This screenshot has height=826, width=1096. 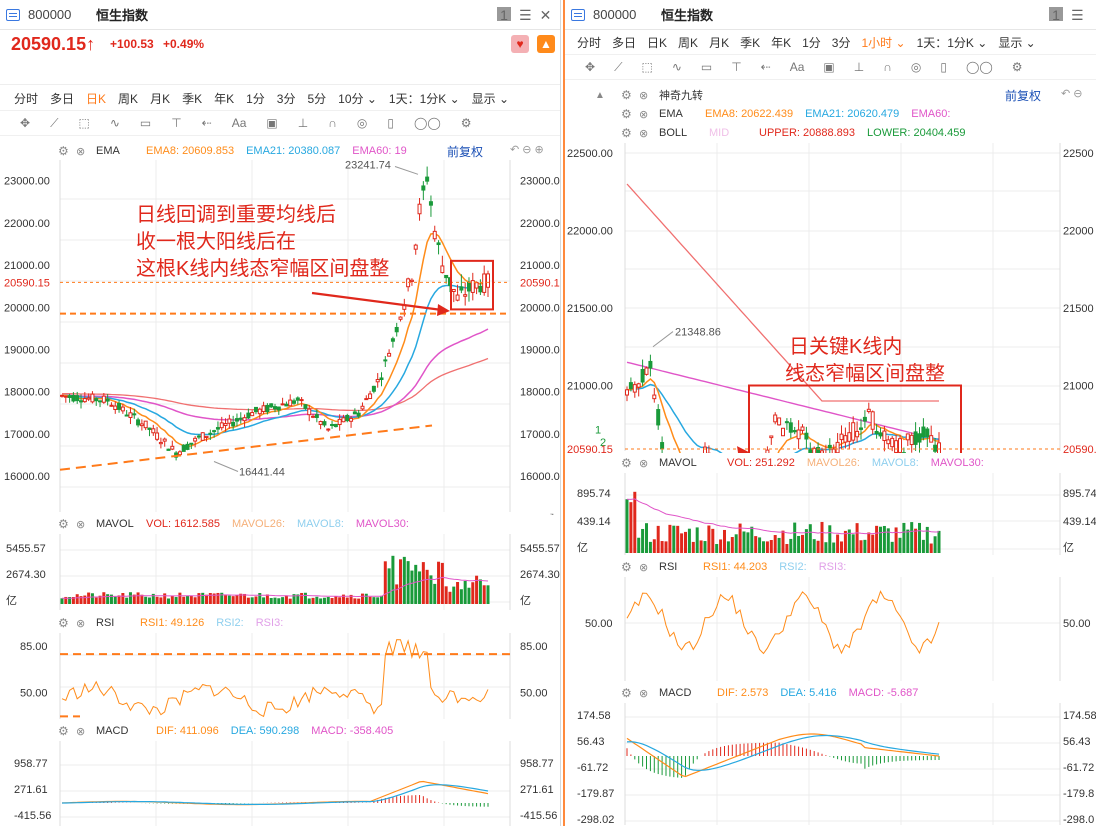 What do you see at coordinates (357, 98) in the screenshot?
I see `tab-10: 10分 ⌄` at bounding box center [357, 98].